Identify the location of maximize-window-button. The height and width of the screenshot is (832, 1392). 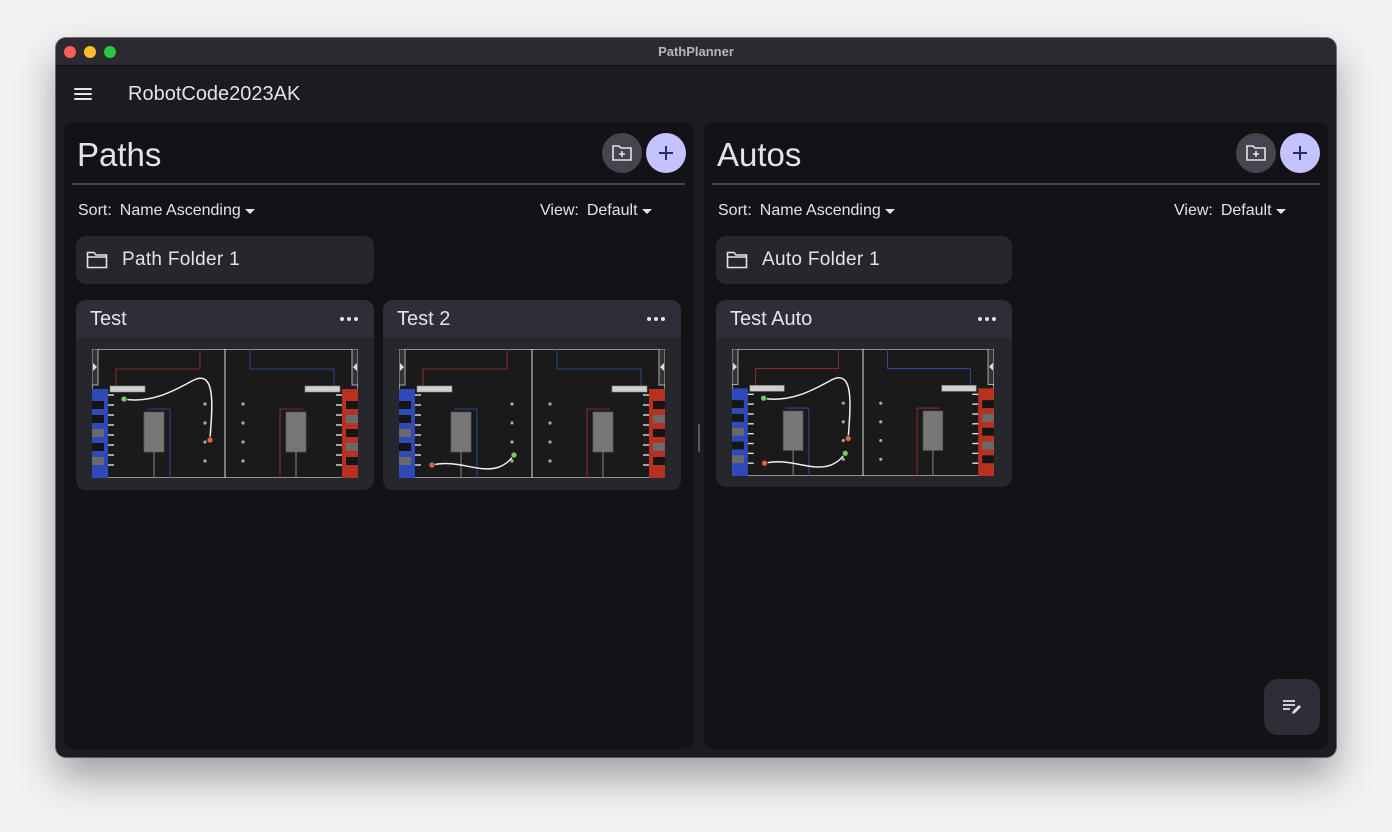
(110, 52).